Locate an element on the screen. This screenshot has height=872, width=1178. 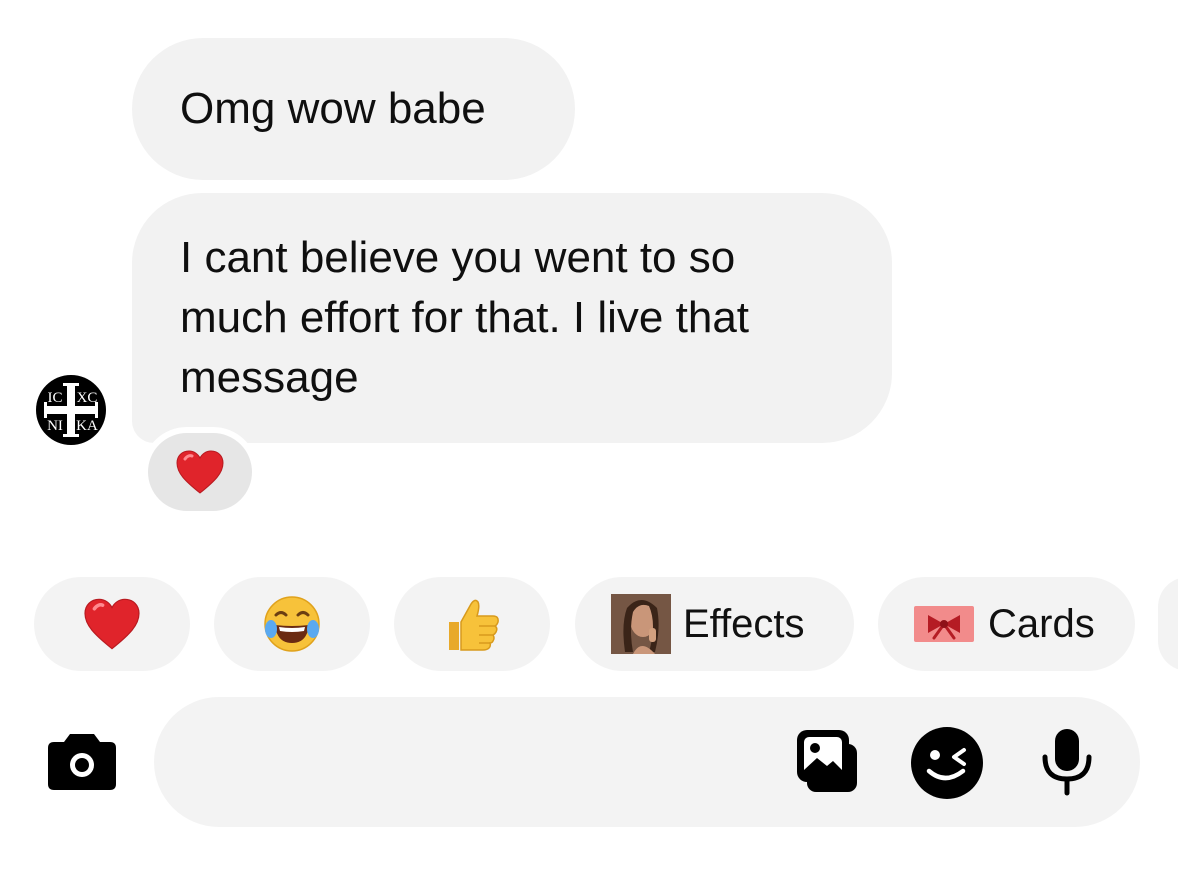
thumbs-up-icon is located at coordinates (474, 625).